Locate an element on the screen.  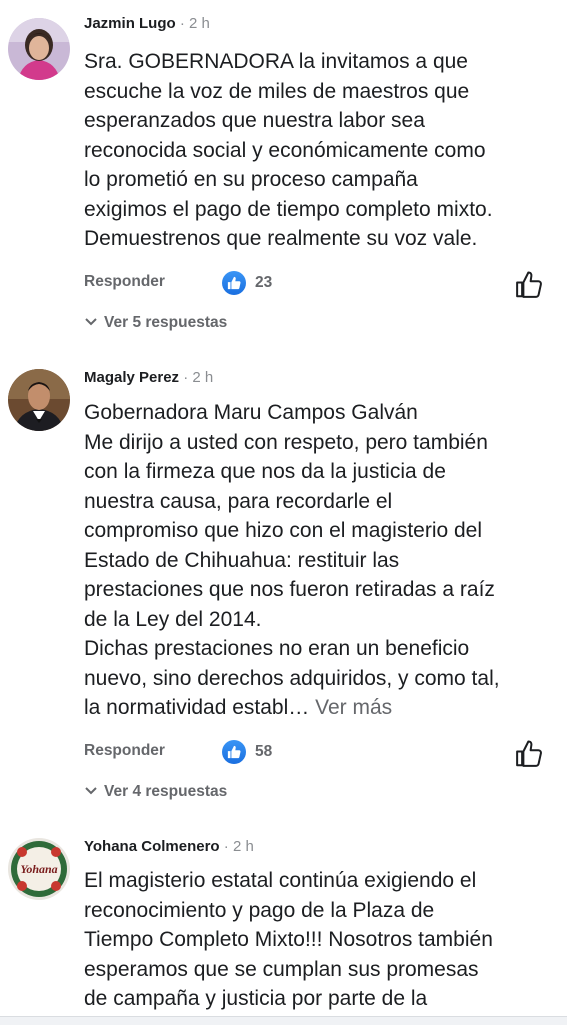
author-line: Jazmin Lugo · 2 h is located at coordinates (147, 24).